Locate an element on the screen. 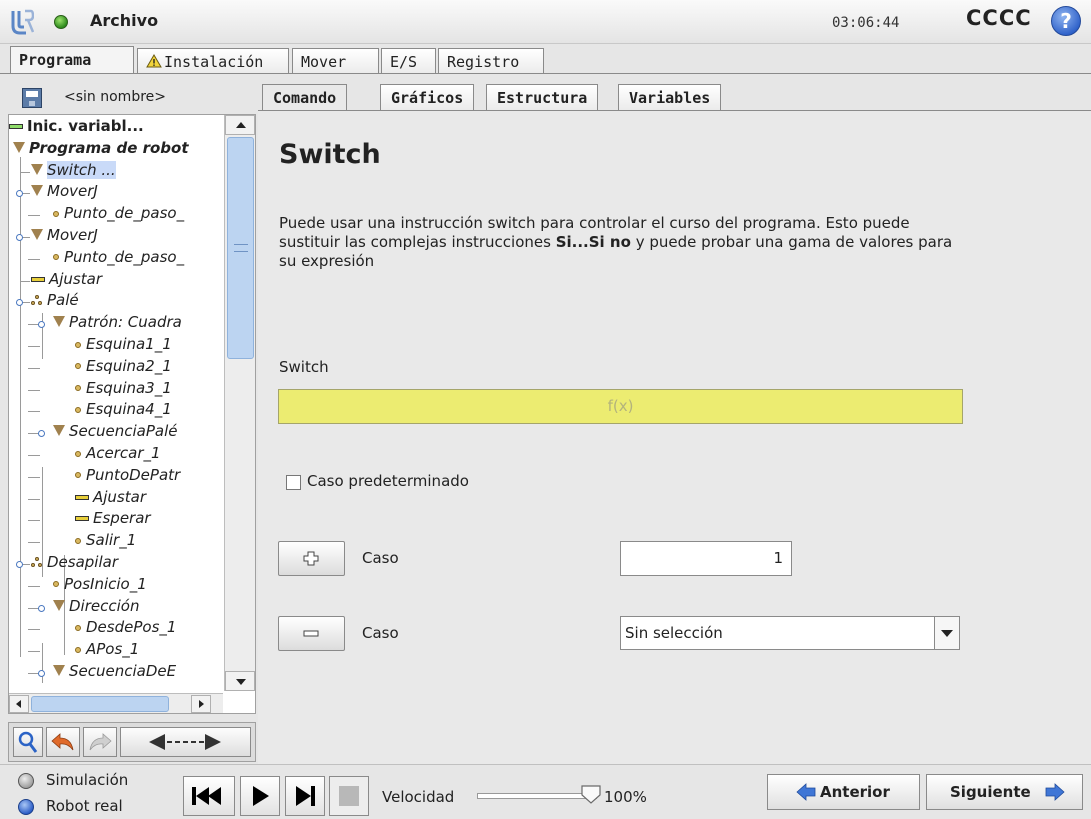 Image resolution: width=1091 pixels, height=819 pixels. tree-node: Salir_1 is located at coordinates (82, 542).